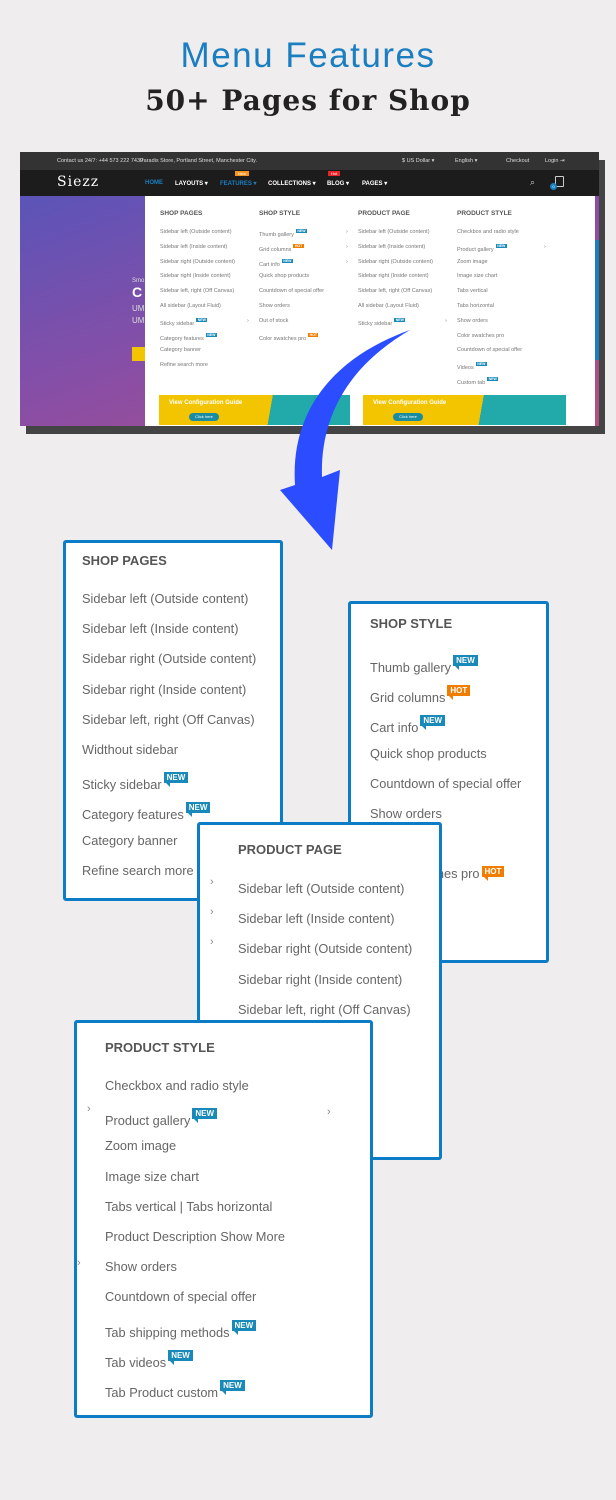 The width and height of the screenshot is (616, 1500). Describe the element at coordinates (553, 186) in the screenshot. I see `cart-count: 0` at that location.